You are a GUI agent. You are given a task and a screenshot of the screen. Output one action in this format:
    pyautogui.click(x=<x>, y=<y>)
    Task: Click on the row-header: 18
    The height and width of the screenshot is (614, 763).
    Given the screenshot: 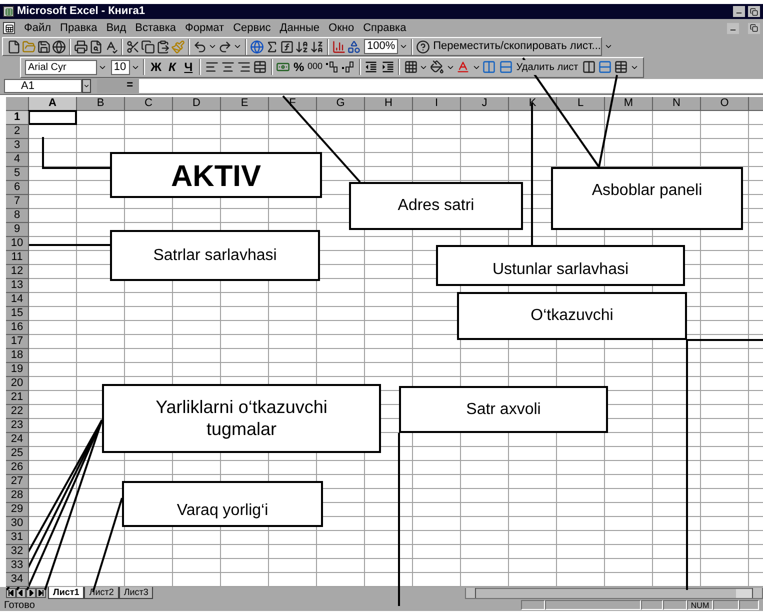 What is the action you would take?
    pyautogui.click(x=17, y=356)
    